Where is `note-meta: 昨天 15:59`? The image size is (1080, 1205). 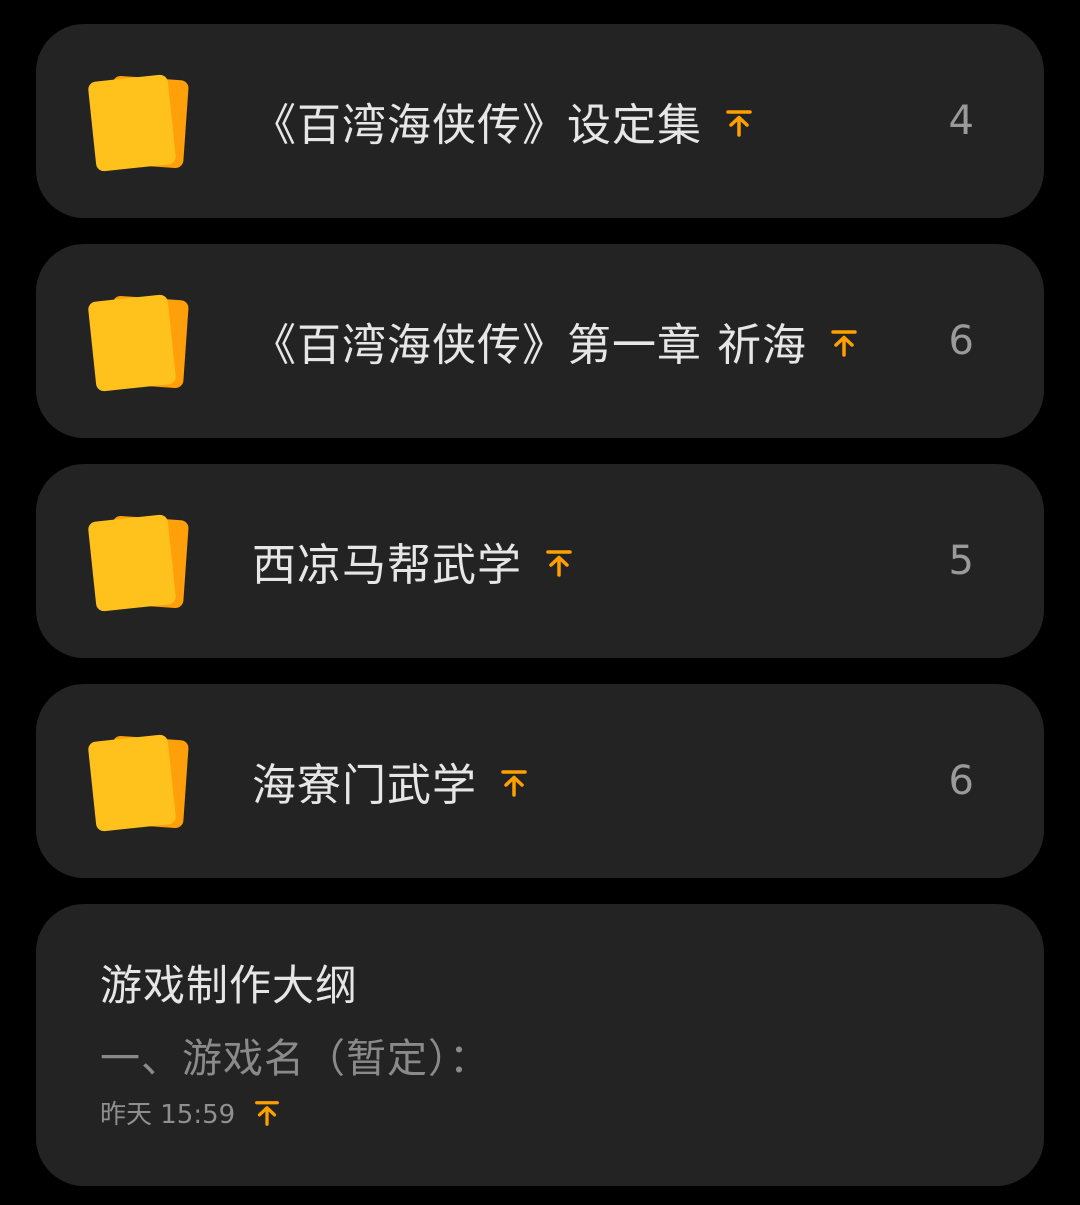
note-meta: 昨天 15:59 is located at coordinates (190, 1112).